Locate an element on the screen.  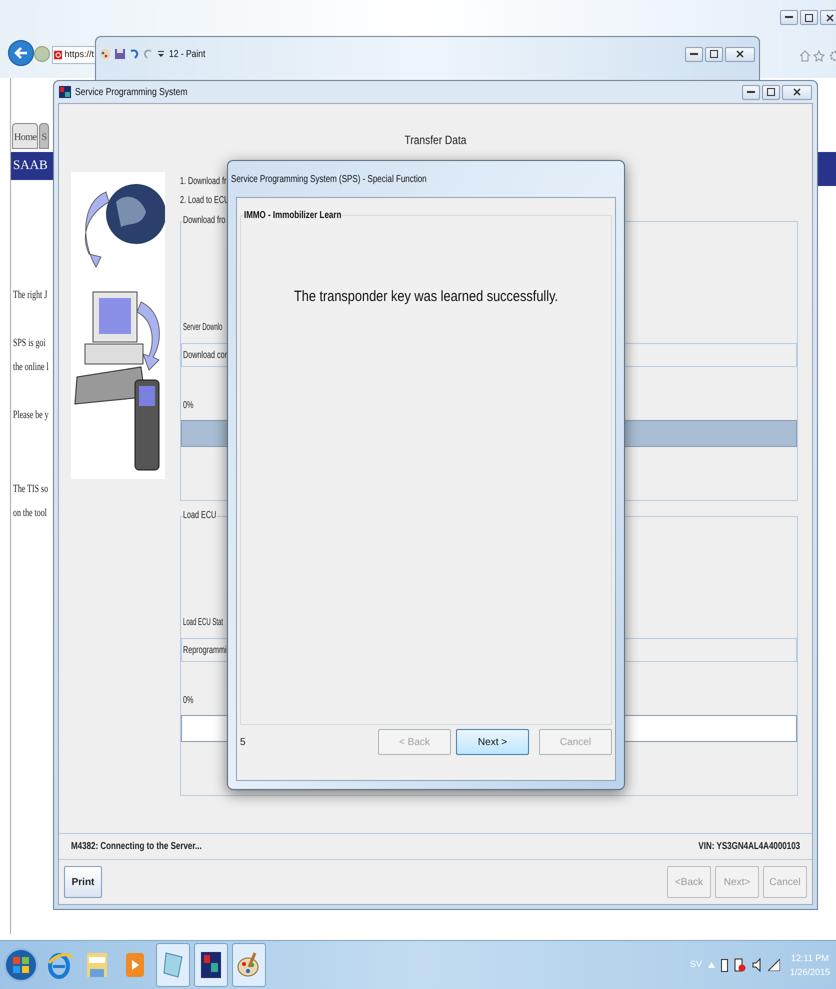
save-icon is located at coordinates (120, 54).